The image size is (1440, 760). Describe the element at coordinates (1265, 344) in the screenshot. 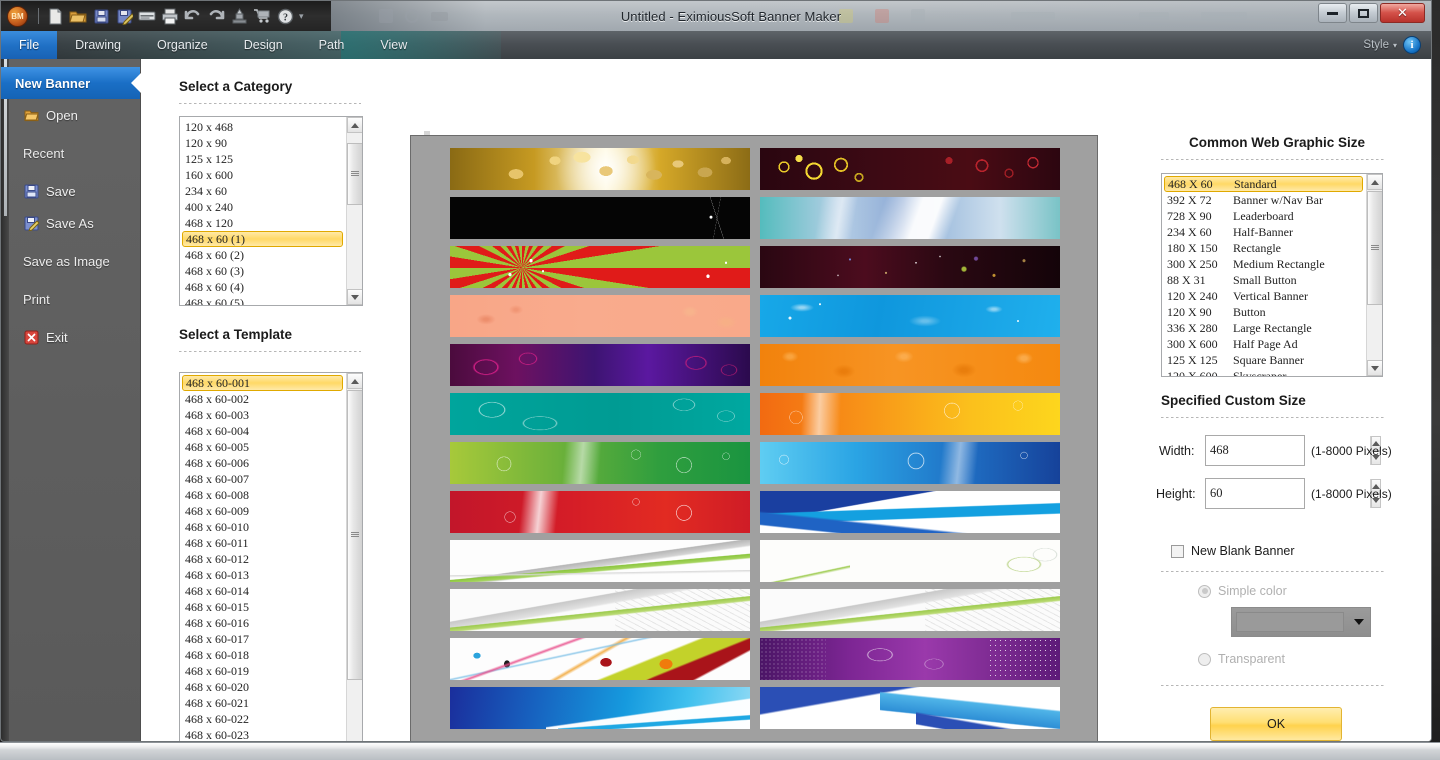

I see `list-item: 300 X 600 Half Page Ad` at that location.